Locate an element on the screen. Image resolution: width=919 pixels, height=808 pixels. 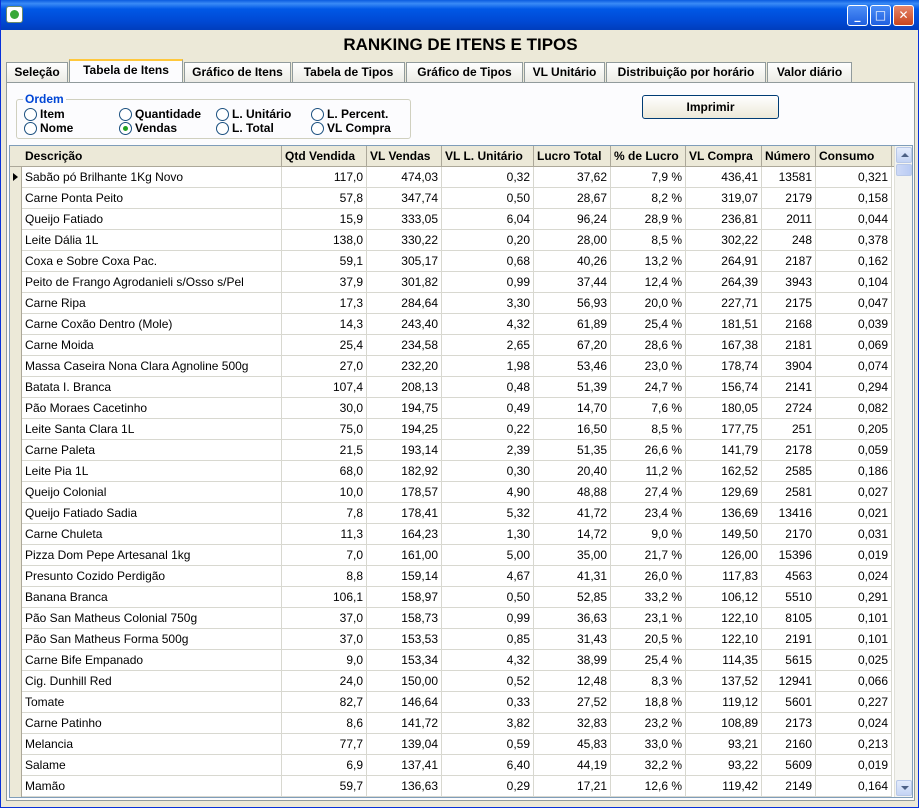
cell-lucro-total: 51,35 is located at coordinates (572, 450).